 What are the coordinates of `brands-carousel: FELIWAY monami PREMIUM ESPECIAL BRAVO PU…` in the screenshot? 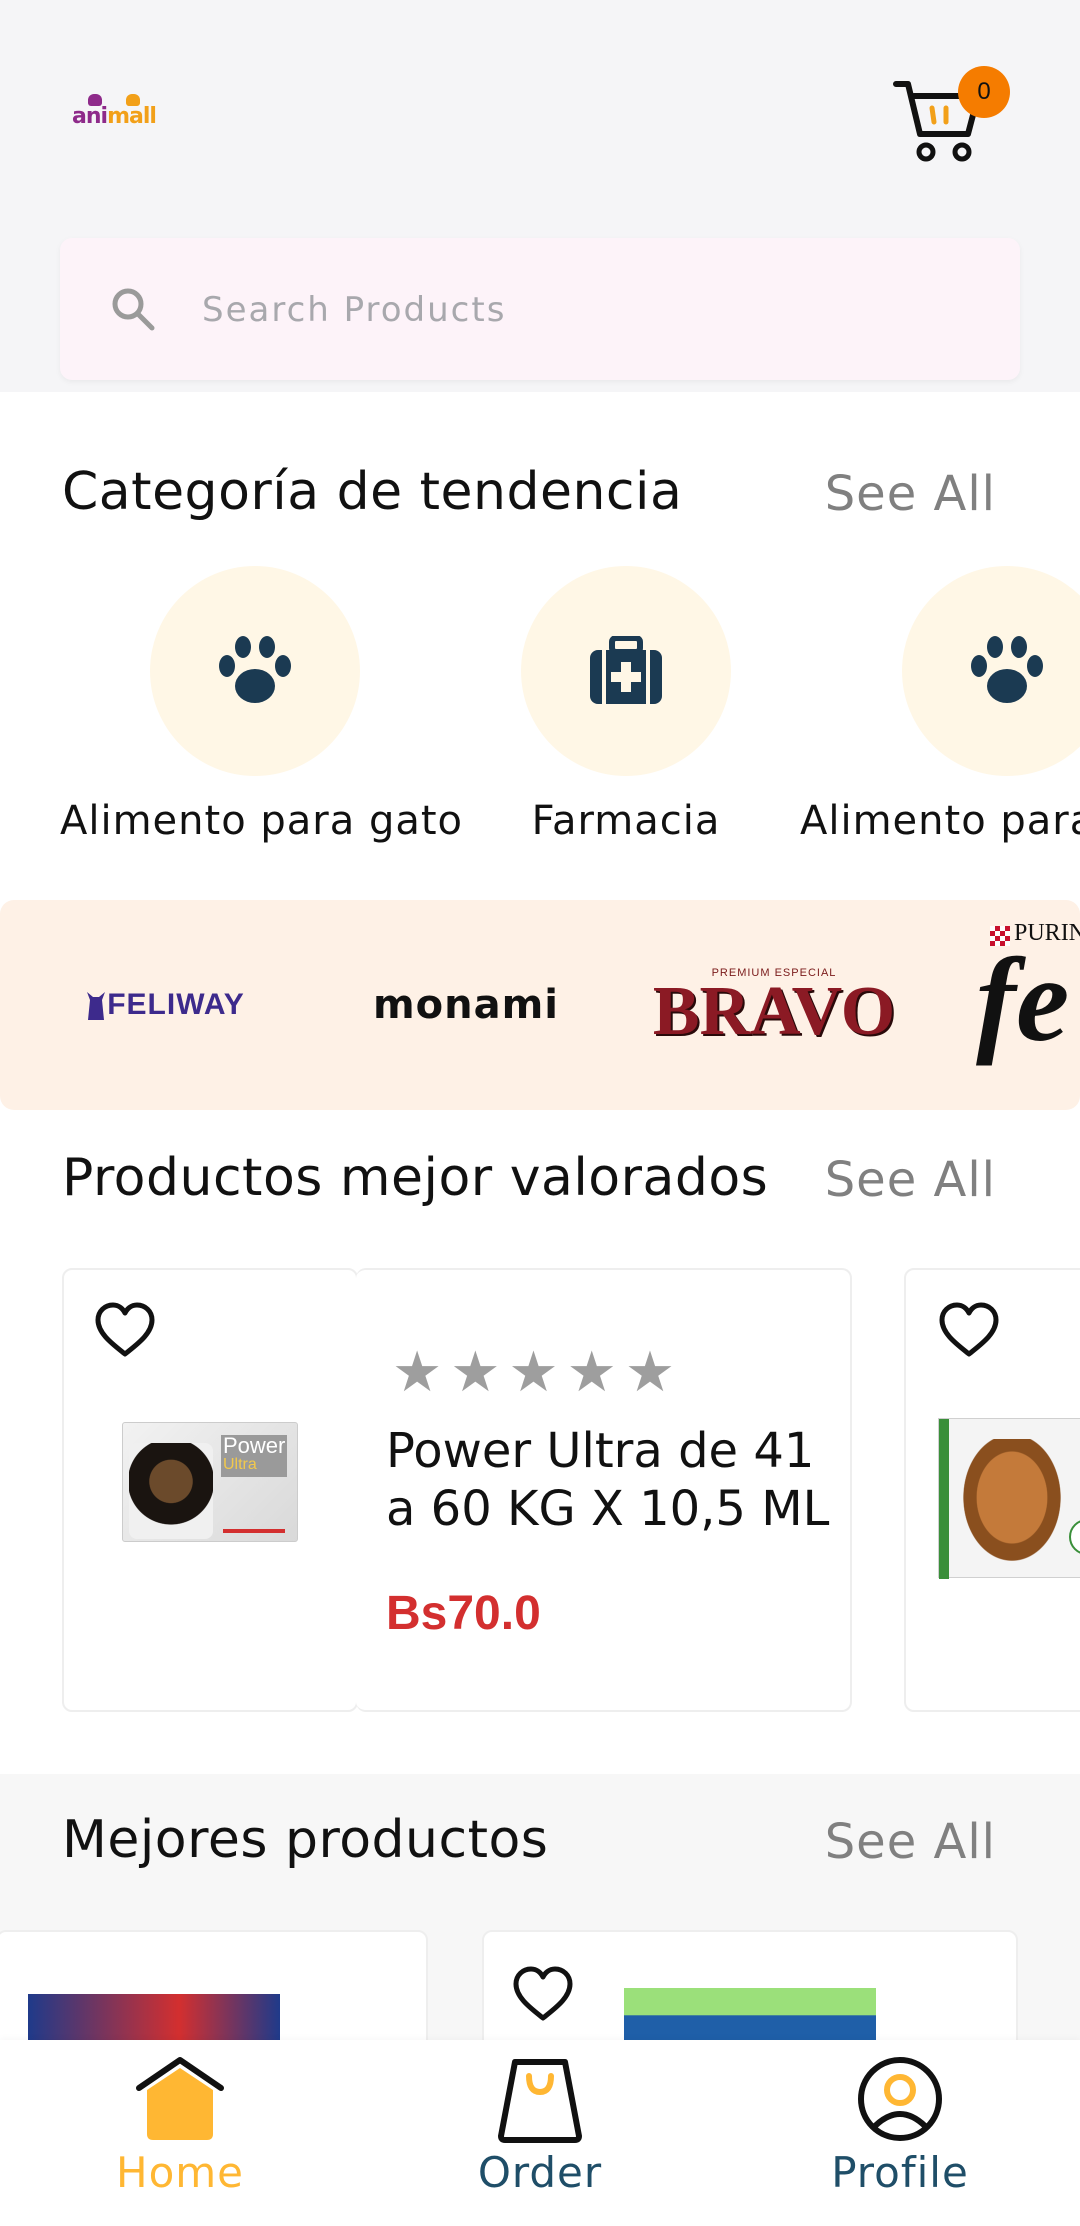 It's located at (540, 1005).